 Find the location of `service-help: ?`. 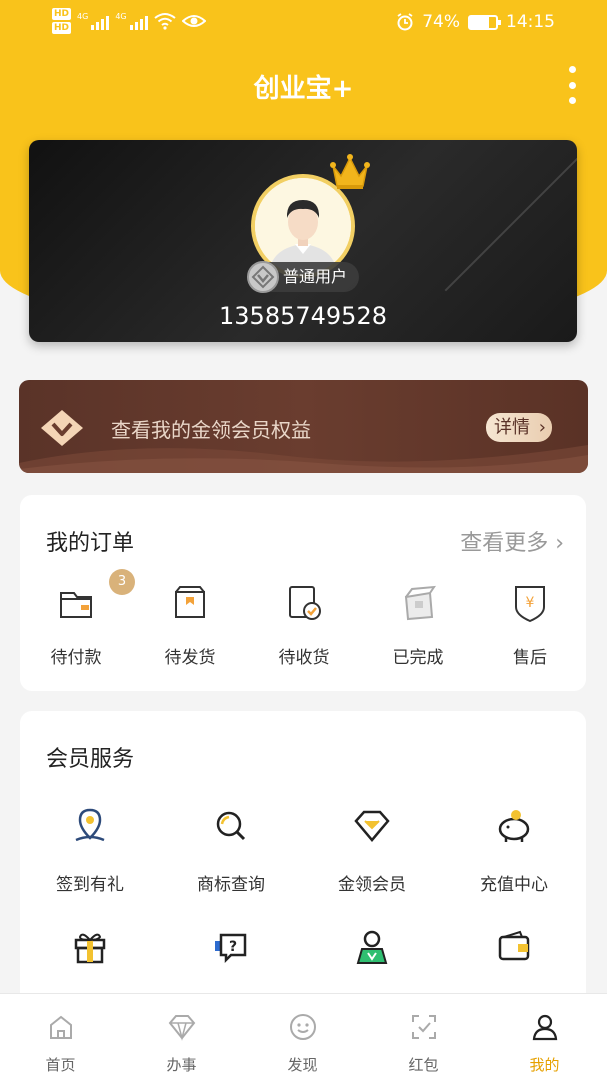

service-help: ? is located at coordinates (231, 959).